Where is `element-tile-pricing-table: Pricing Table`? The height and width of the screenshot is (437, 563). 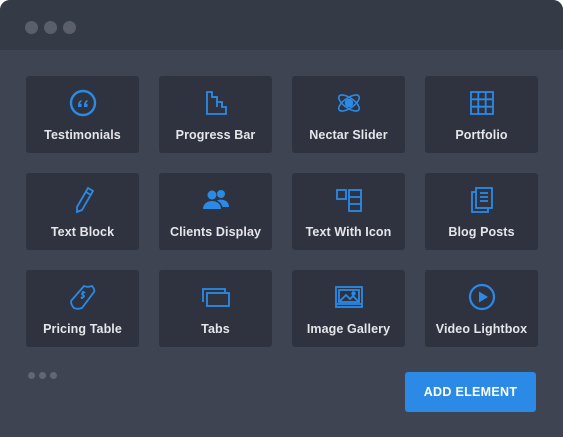
element-tile-pricing-table: Pricing Table is located at coordinates (82, 308).